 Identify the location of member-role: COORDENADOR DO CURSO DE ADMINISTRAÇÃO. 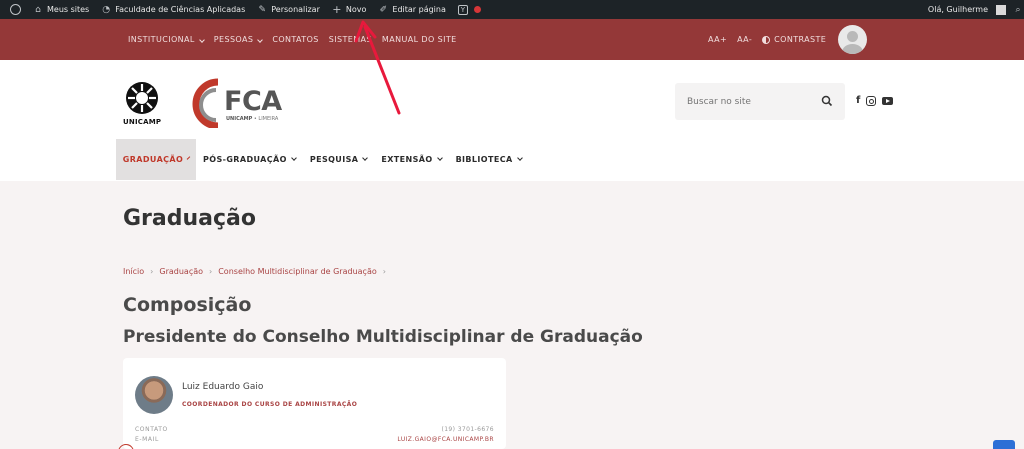
(270, 404).